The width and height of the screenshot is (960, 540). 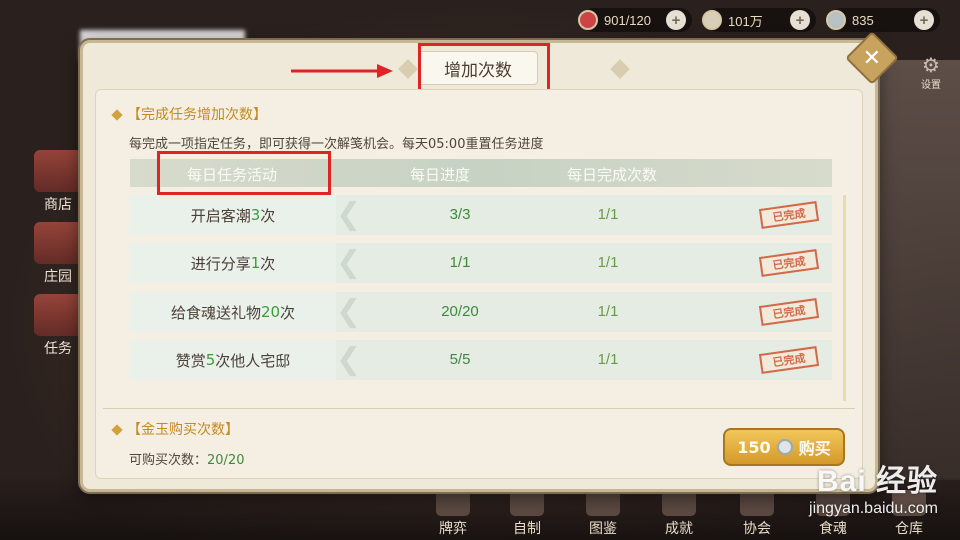 What do you see at coordinates (58, 277) in the screenshot?
I see `nav-manor-label: 庄园` at bounding box center [58, 277].